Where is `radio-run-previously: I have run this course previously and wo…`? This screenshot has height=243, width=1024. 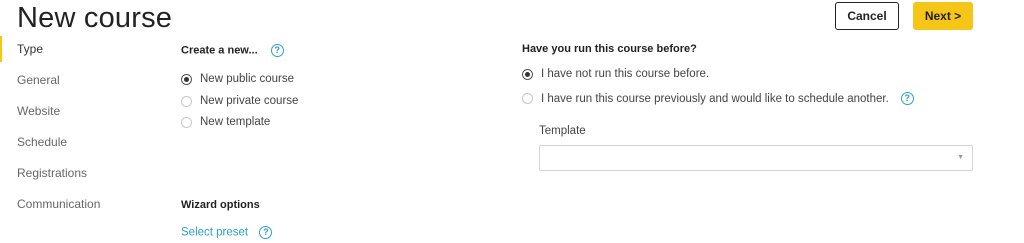
radio-run-previously: I have run this course previously and wo… is located at coordinates (718, 98).